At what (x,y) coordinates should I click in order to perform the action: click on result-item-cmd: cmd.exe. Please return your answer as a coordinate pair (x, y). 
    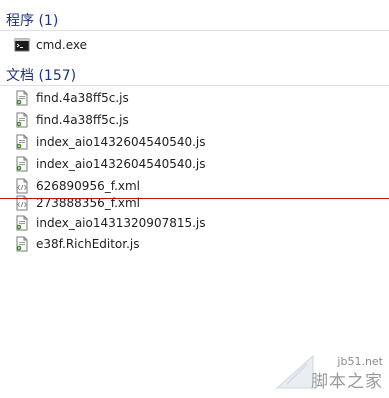
    Looking at the image, I should click on (50, 45).